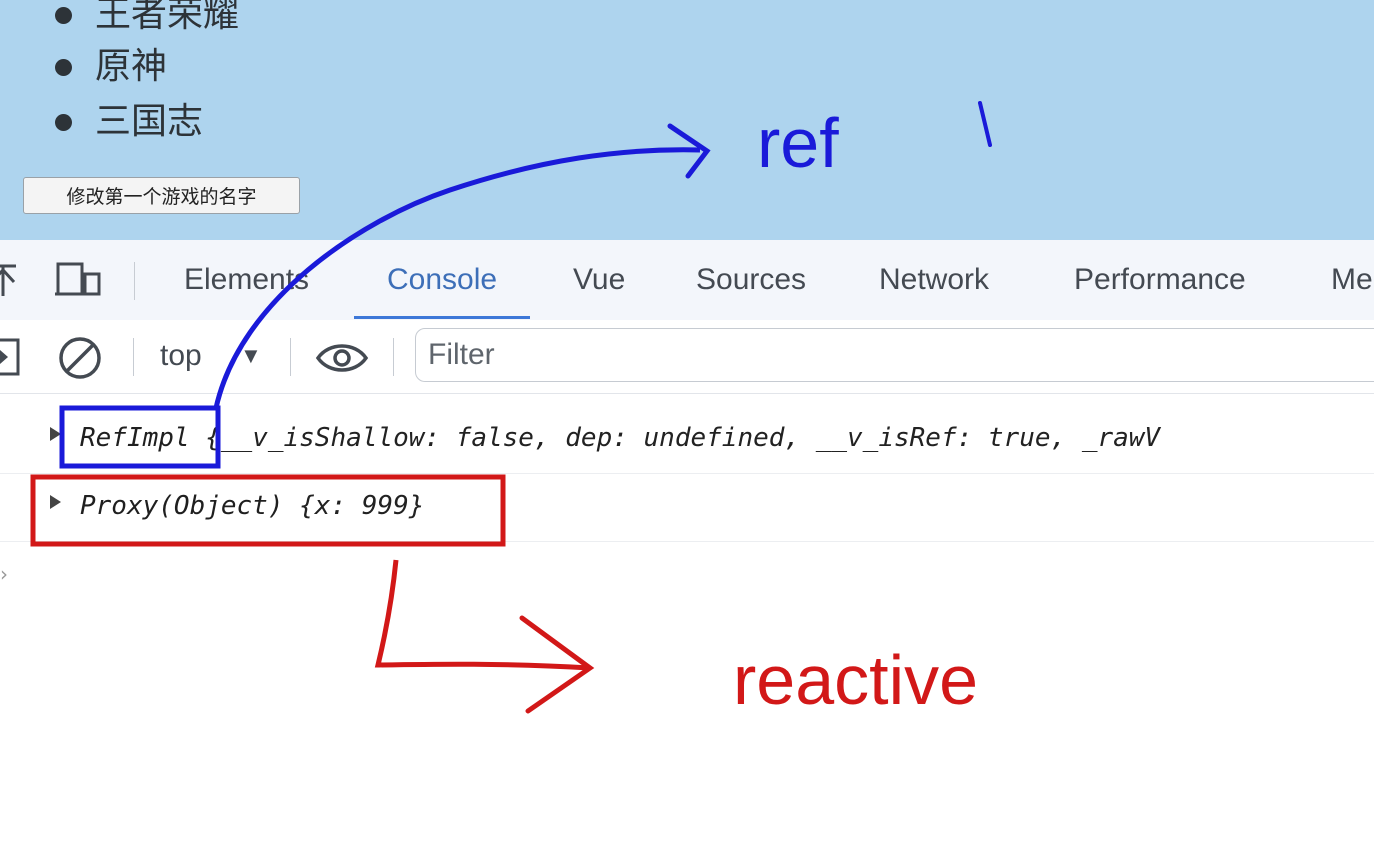 This screenshot has width=1374, height=848. I want to click on ref-annotation-label: ref, so click(798, 143).